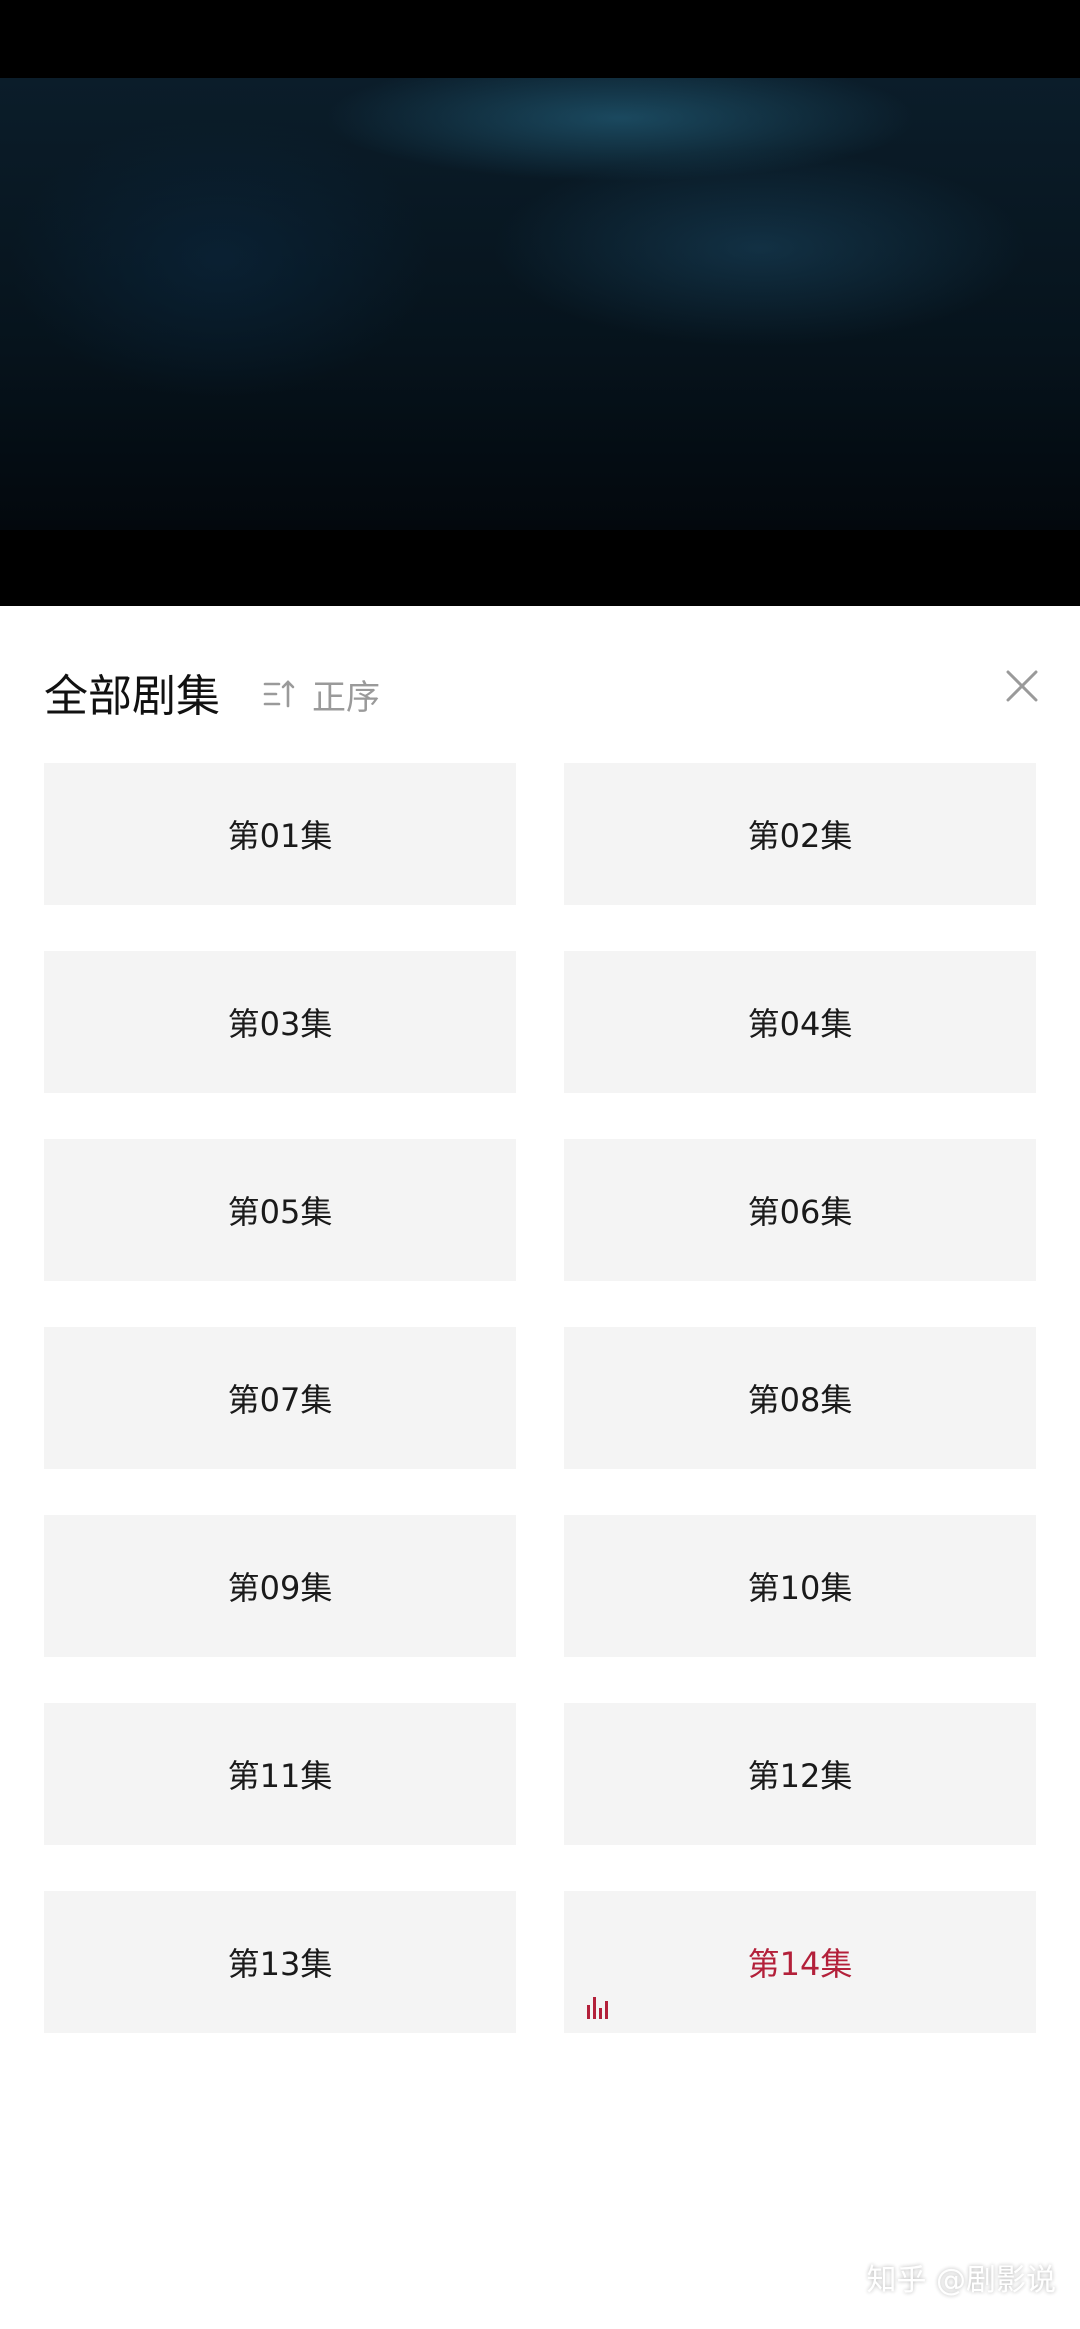  I want to click on episode-label: 第13集, so click(280, 1964).